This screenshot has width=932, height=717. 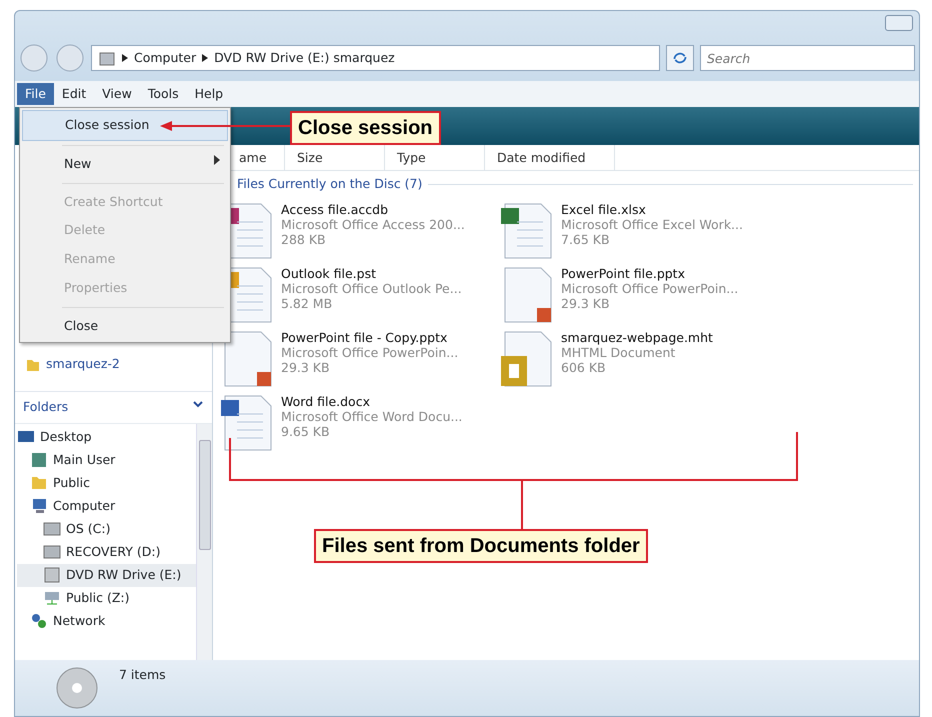 I want to click on file-name: Excel file.xlsx, so click(x=652, y=209).